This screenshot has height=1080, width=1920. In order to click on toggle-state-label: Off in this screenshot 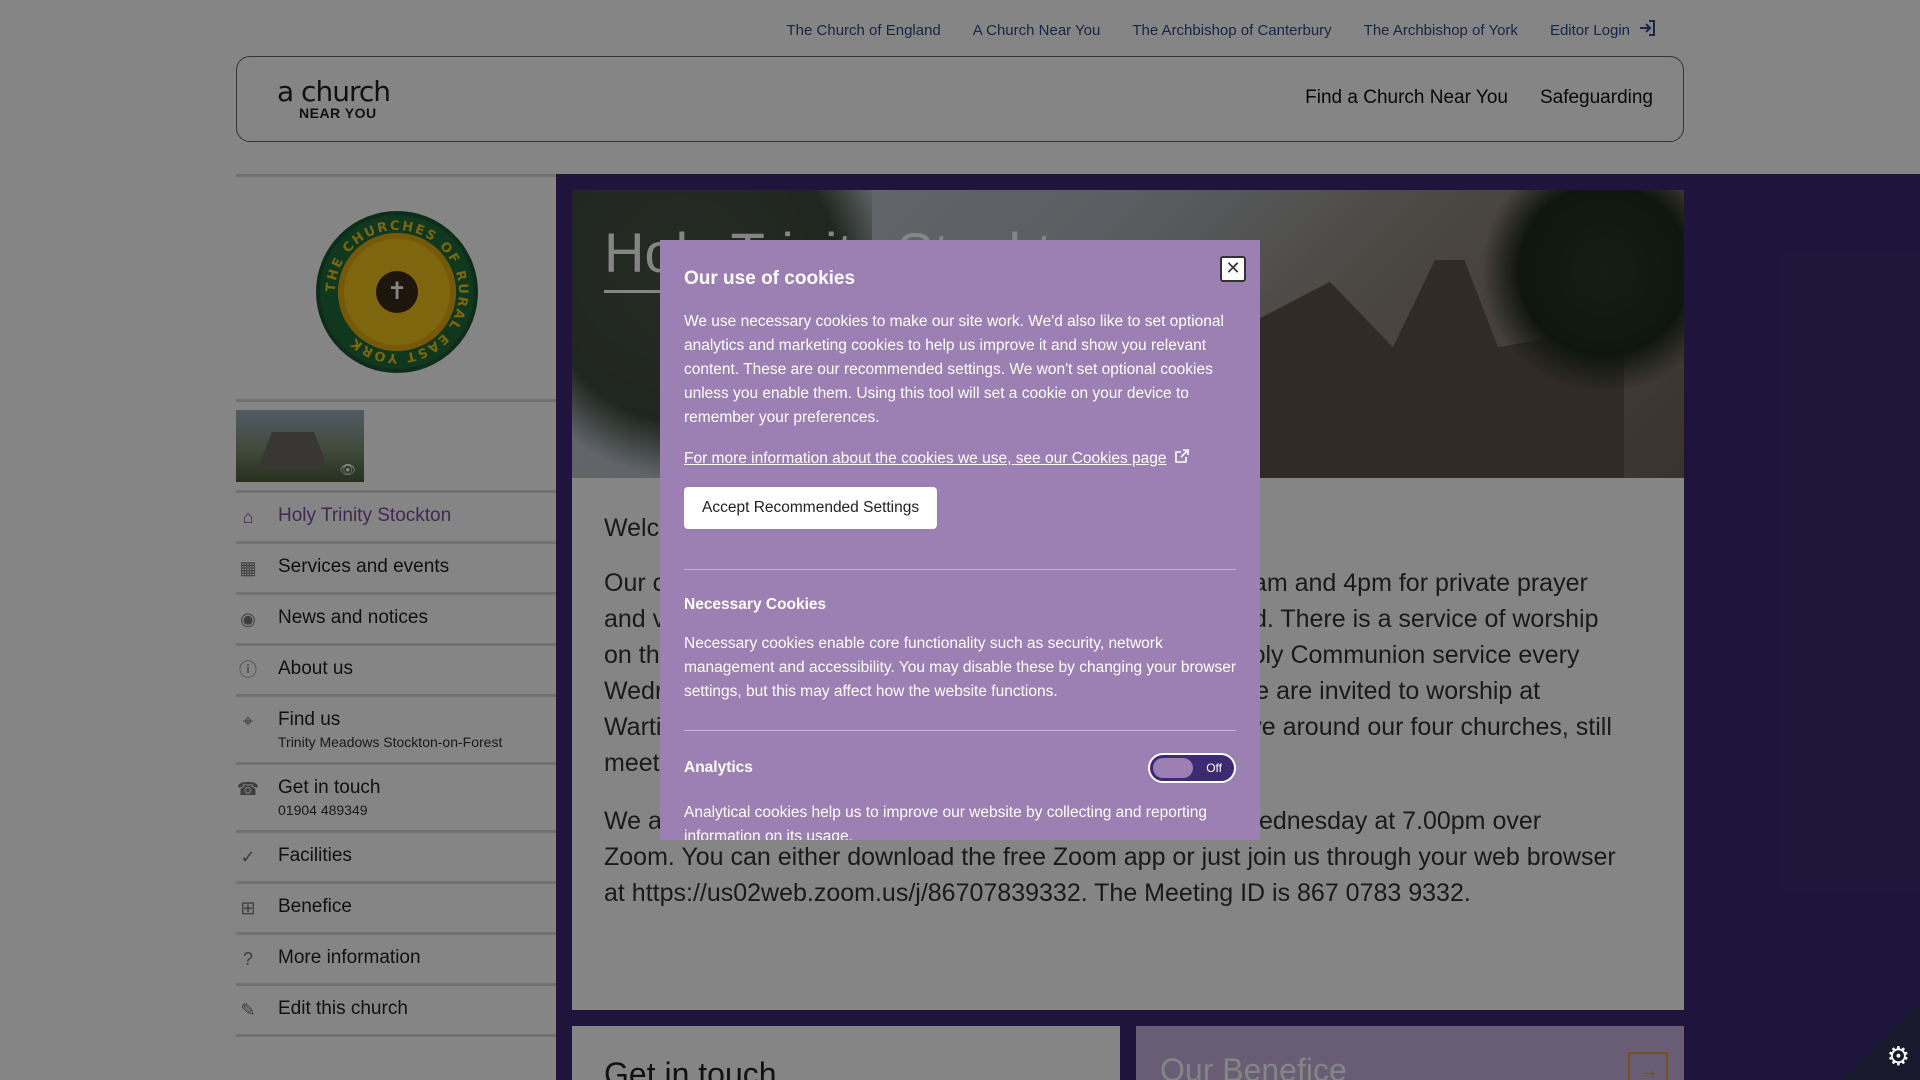, I will do `click(1214, 768)`.